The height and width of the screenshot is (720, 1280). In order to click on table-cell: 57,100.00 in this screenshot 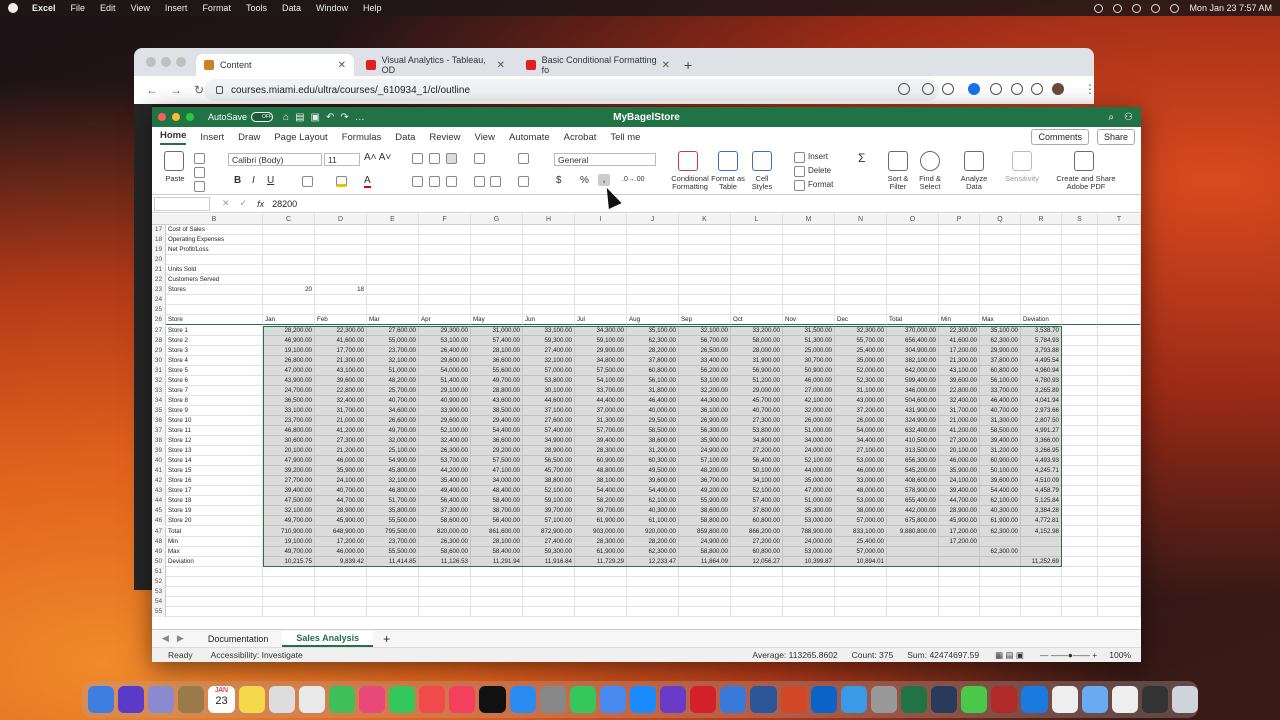, I will do `click(549, 521)`.